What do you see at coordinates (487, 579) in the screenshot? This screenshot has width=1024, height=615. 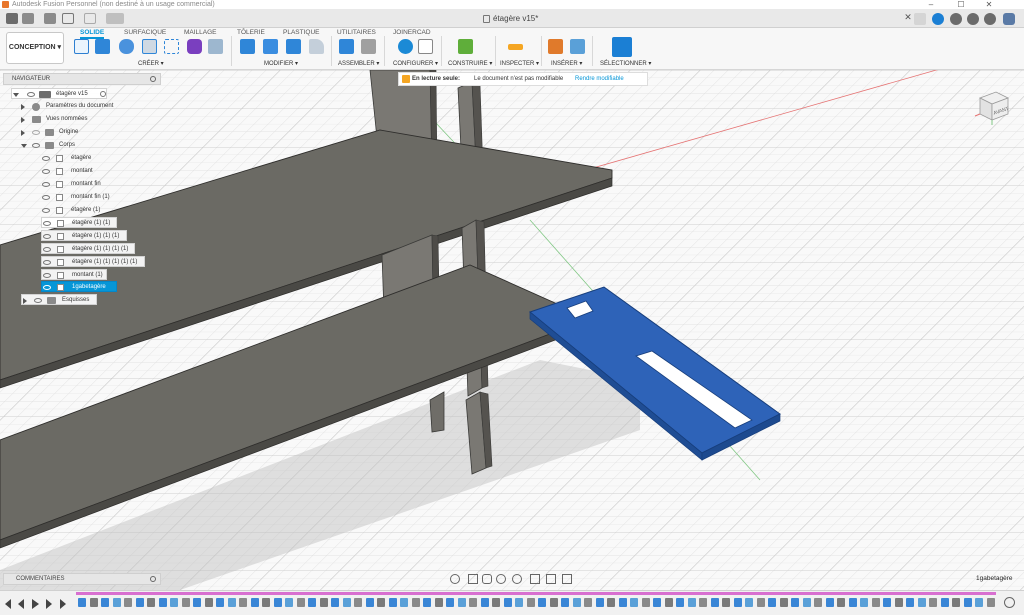 I see `pan-hand-icon` at bounding box center [487, 579].